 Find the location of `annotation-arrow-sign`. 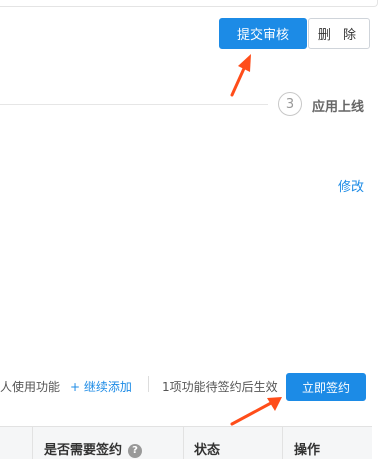

annotation-arrow-sign is located at coordinates (256, 411).